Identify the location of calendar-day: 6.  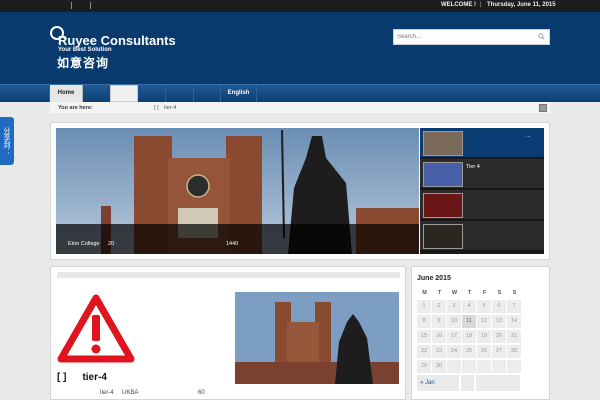
(499, 306).